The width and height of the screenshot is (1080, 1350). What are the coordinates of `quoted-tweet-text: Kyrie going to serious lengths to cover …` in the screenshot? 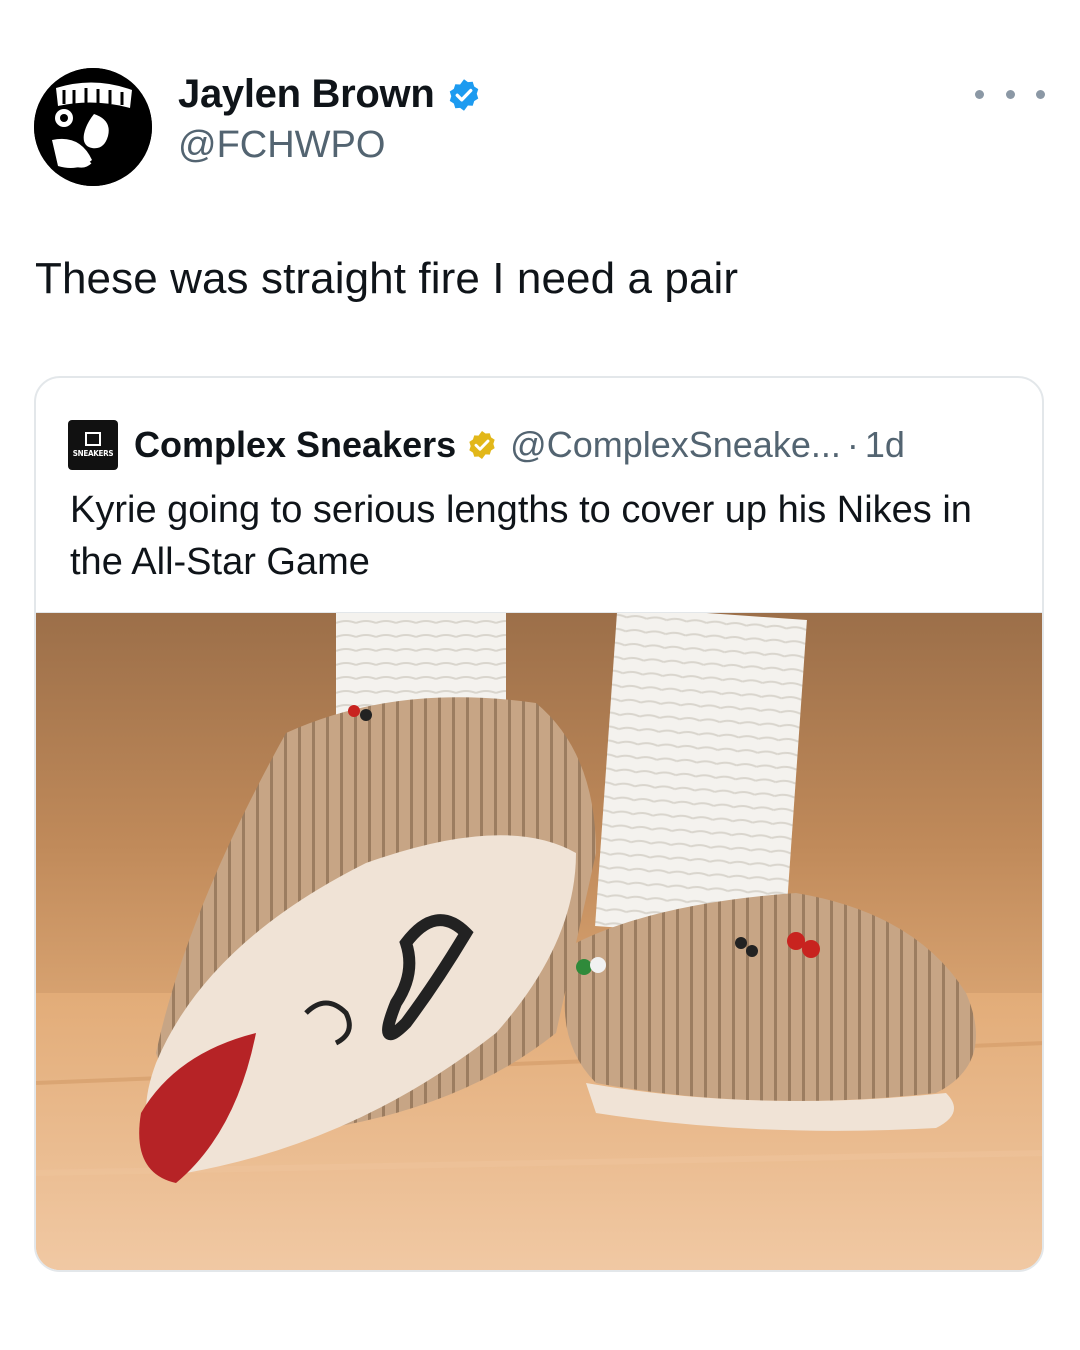 It's located at (521, 536).